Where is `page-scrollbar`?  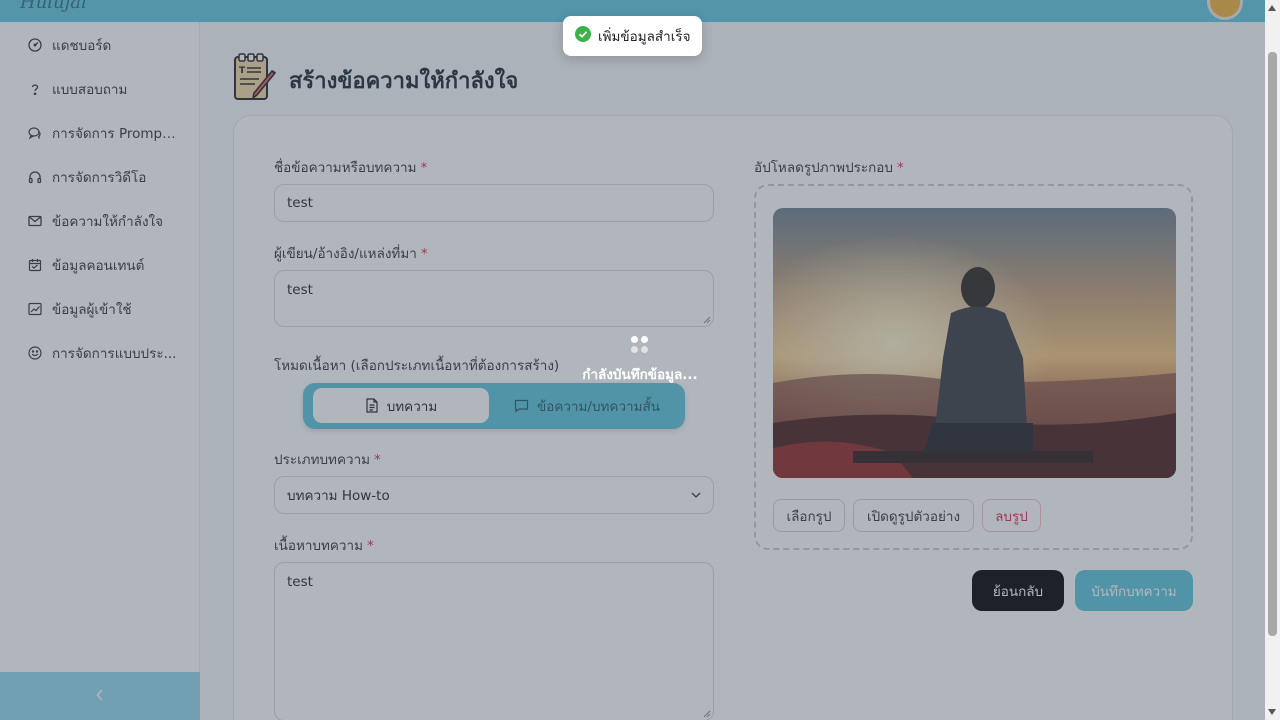 page-scrollbar is located at coordinates (1272, 360).